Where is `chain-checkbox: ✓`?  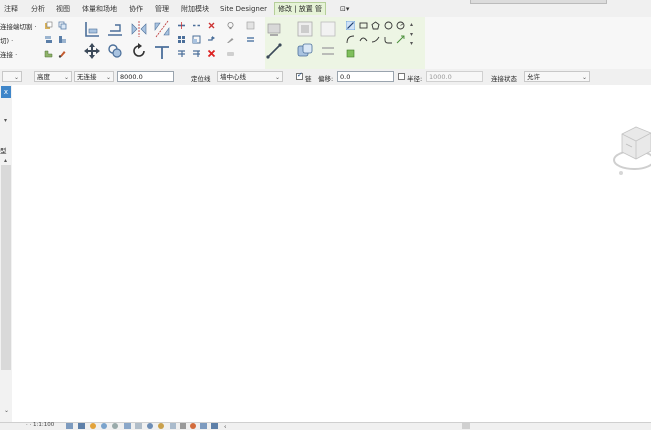 chain-checkbox: ✓ is located at coordinates (299, 75).